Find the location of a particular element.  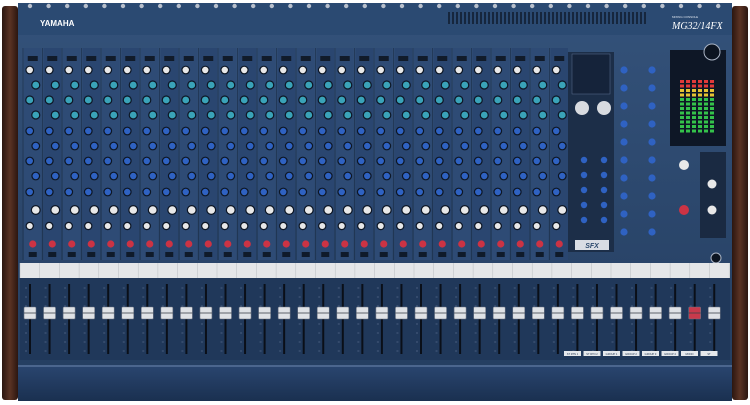

fader-label: ST RTN 1 is located at coordinates (573, 354).